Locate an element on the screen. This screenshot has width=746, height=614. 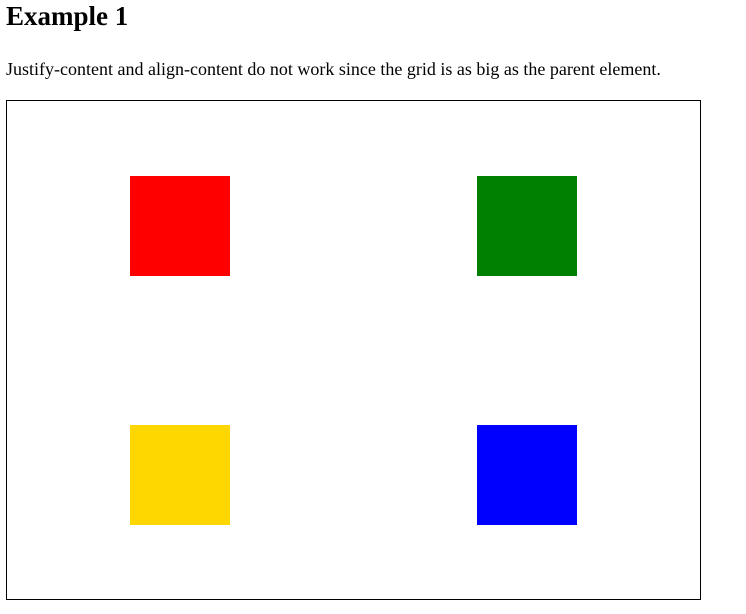
grid-item-blue is located at coordinates (526, 474).